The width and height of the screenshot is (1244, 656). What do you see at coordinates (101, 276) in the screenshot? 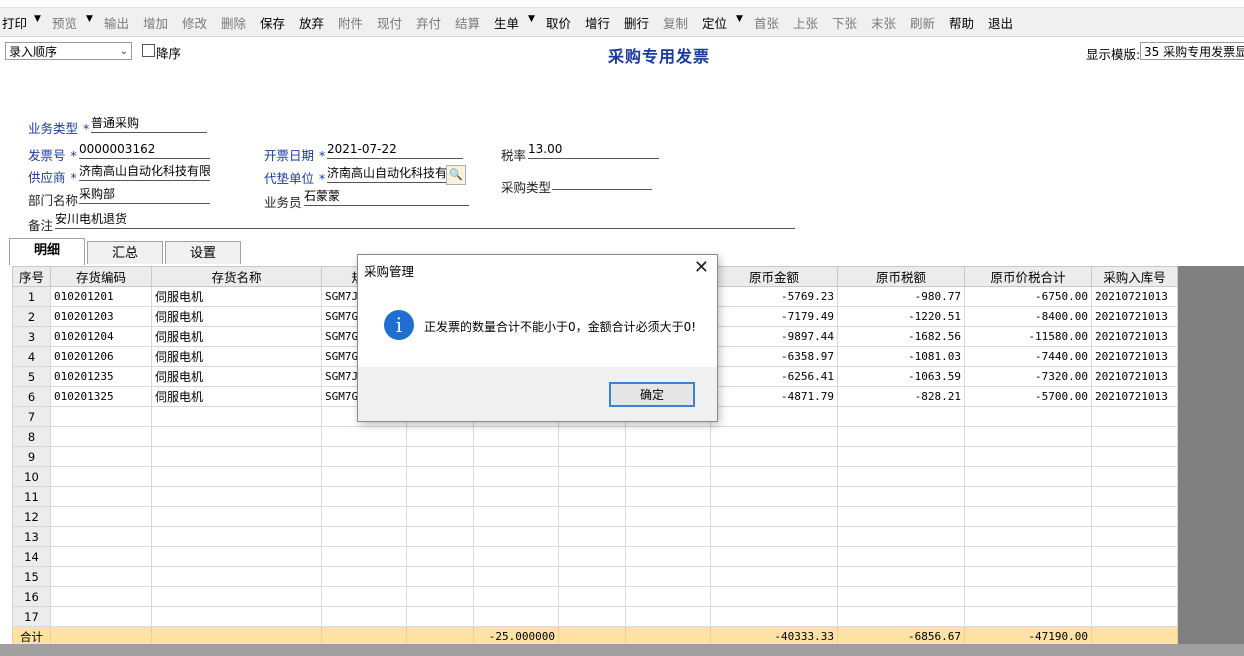
I see `column-header: 存货编码` at bounding box center [101, 276].